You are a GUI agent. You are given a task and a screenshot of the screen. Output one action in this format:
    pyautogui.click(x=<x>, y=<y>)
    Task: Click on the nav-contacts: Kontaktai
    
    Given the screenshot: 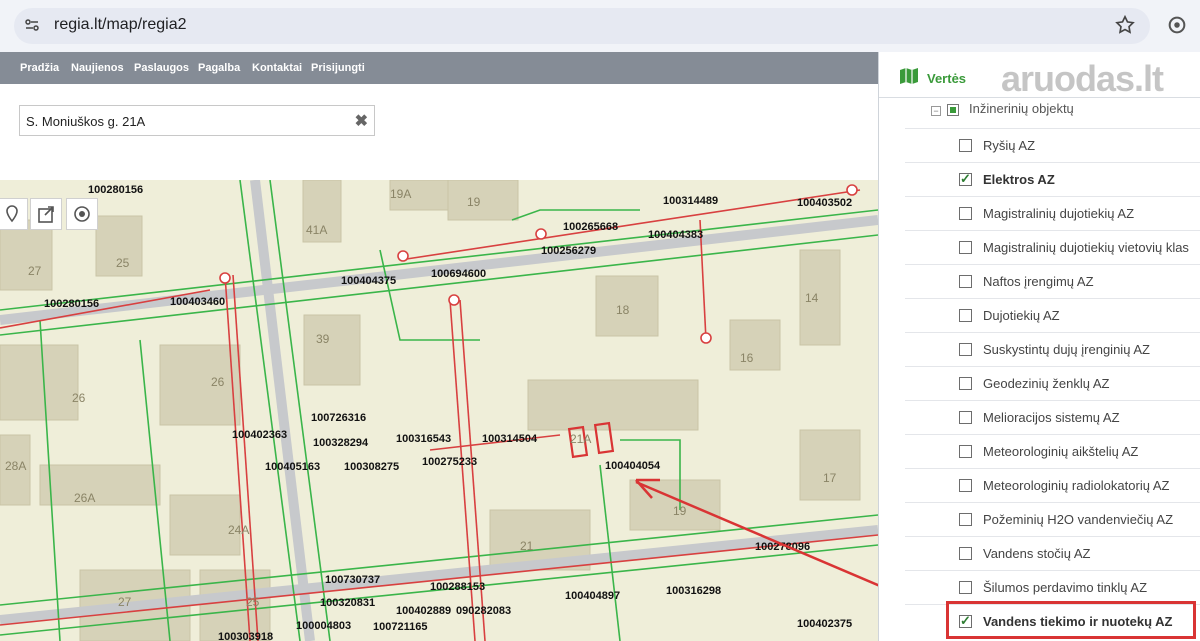 What is the action you would take?
    pyautogui.click(x=277, y=68)
    